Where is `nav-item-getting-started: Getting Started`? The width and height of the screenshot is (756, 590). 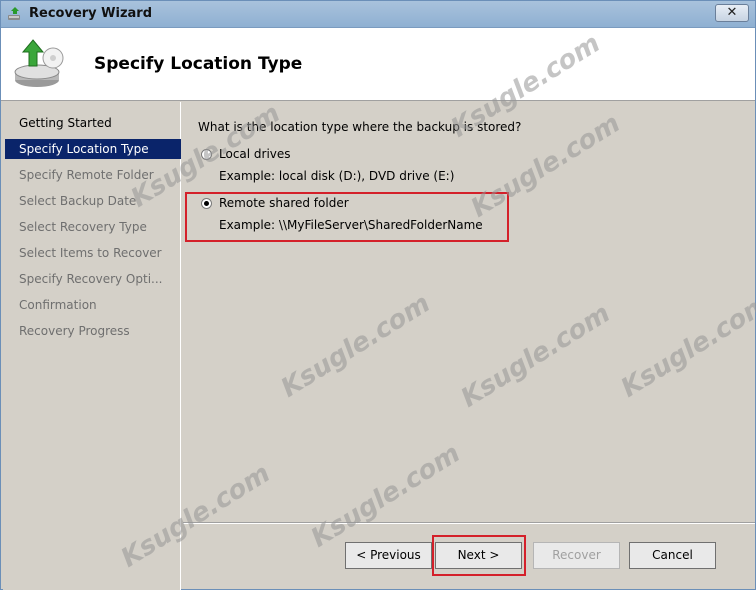
nav-item-getting-started: Getting Started is located at coordinates (93, 123).